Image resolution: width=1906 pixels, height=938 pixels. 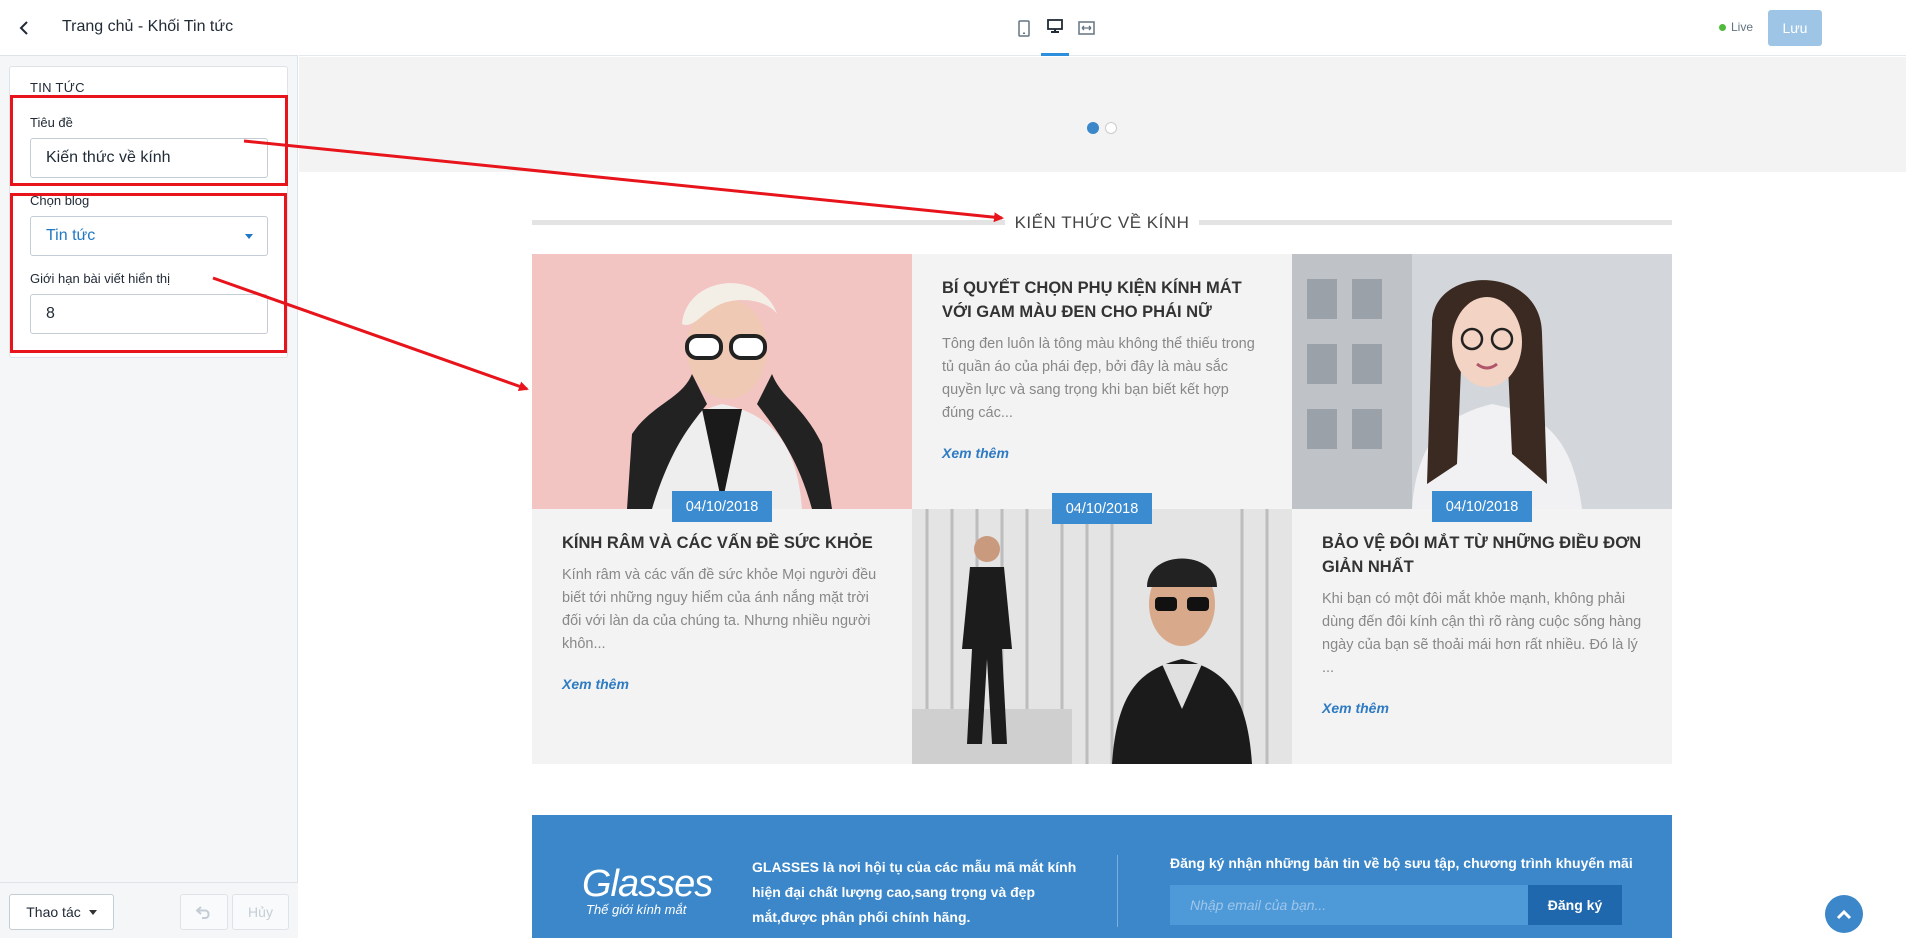 I want to click on back-button, so click(x=24, y=28).